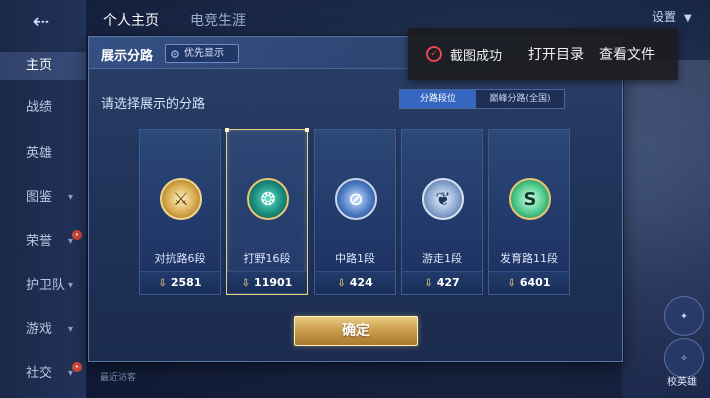 The height and width of the screenshot is (398, 710). I want to click on lane-card: ❂ 打野16段 ⇩ 11901, so click(267, 211).